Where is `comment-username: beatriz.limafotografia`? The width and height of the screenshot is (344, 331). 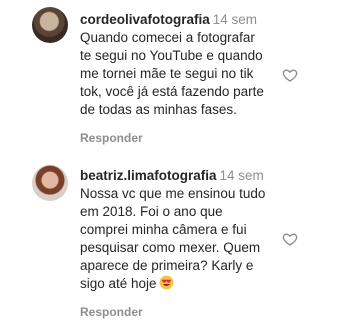 comment-username: beatriz.limafotografia is located at coordinates (148, 175).